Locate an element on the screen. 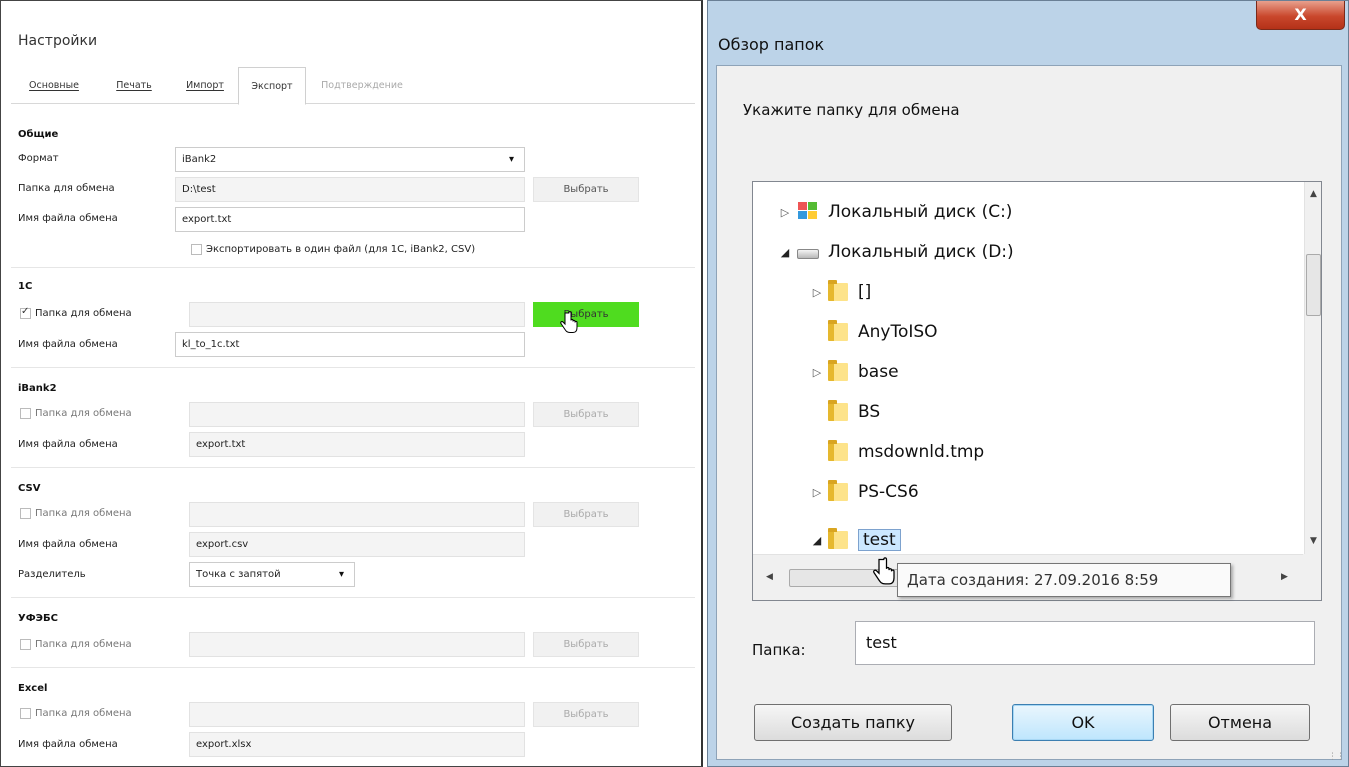 This screenshot has width=1349, height=767. tab-confirmation: Подтверждение is located at coordinates (362, 85).